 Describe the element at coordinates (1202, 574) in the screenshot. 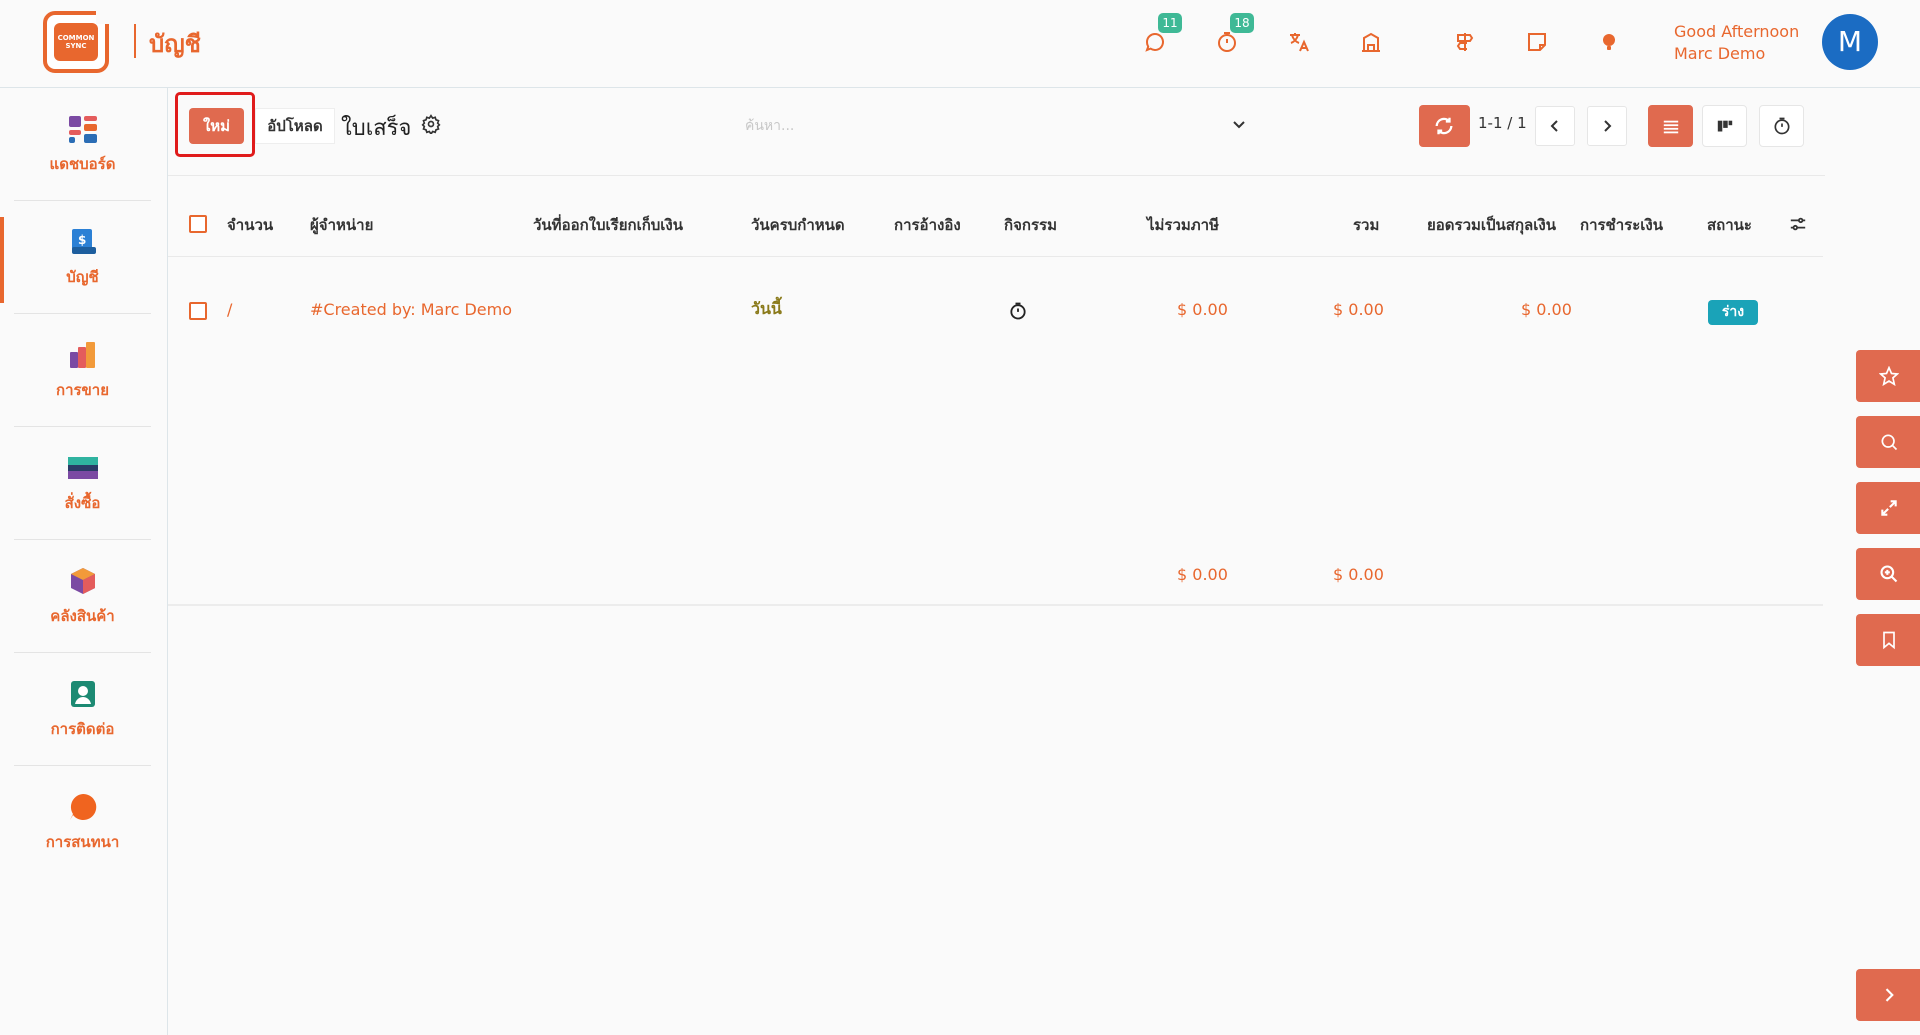

I see `footer-untaxed-sum: $ 0.00` at that location.